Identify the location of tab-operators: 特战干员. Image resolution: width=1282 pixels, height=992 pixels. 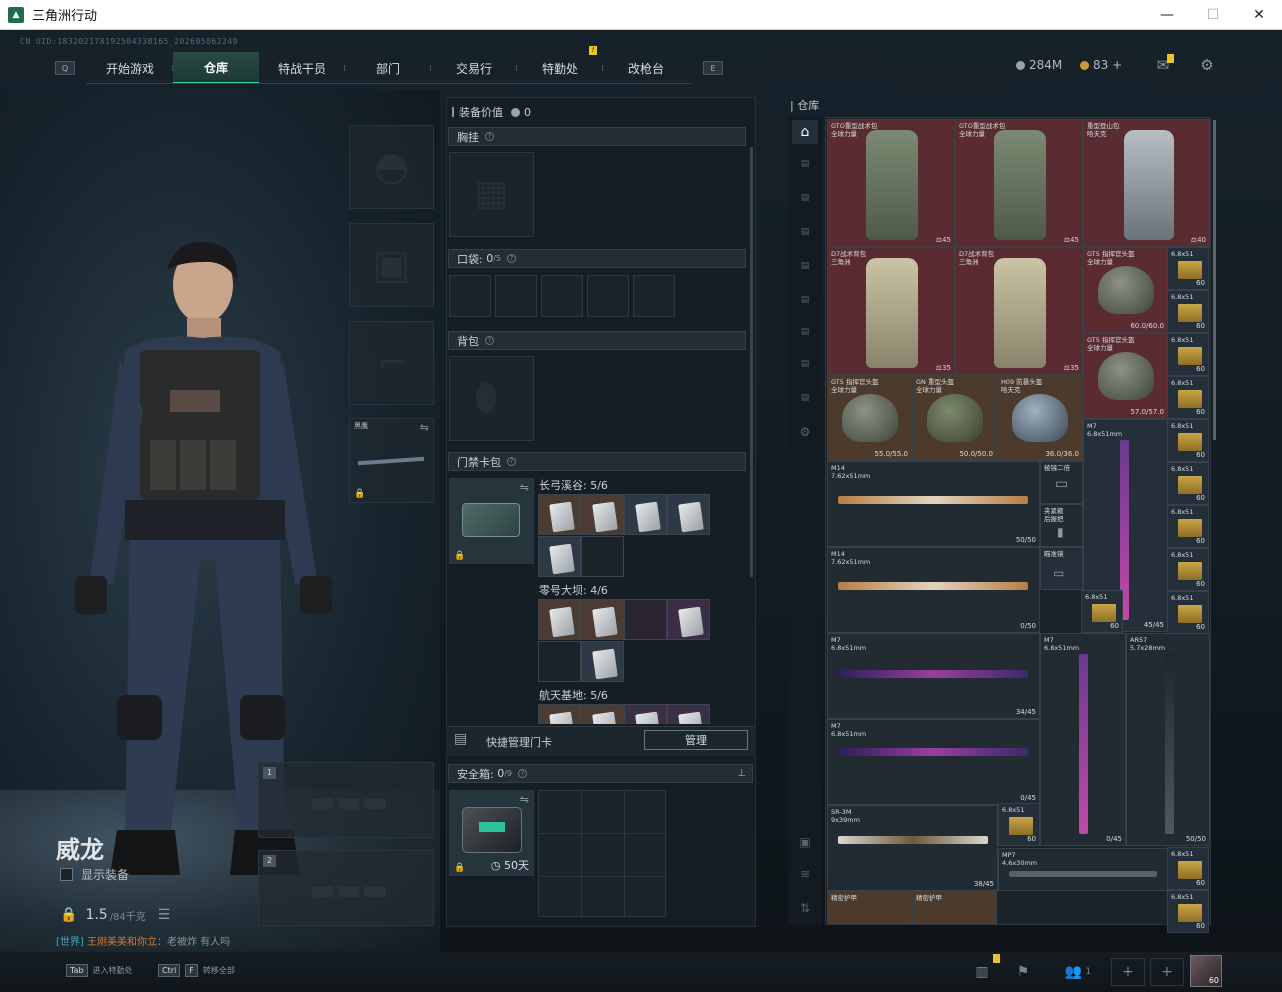
(302, 68).